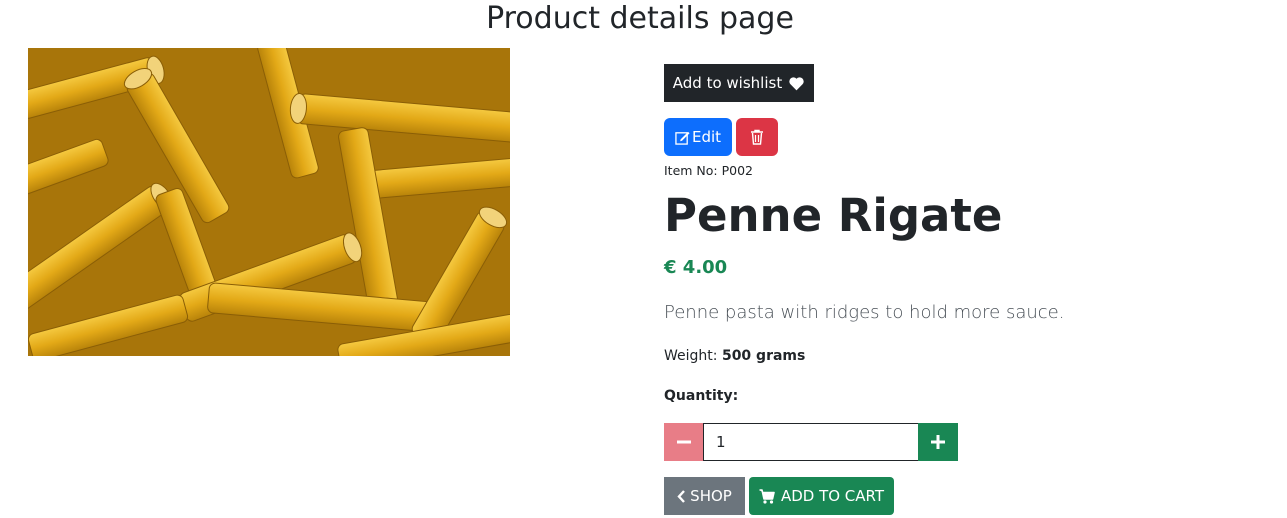 The image size is (1287, 518). Describe the element at coordinates (832, 496) in the screenshot. I see `add-to-cart-label: ADD TO CART` at that location.